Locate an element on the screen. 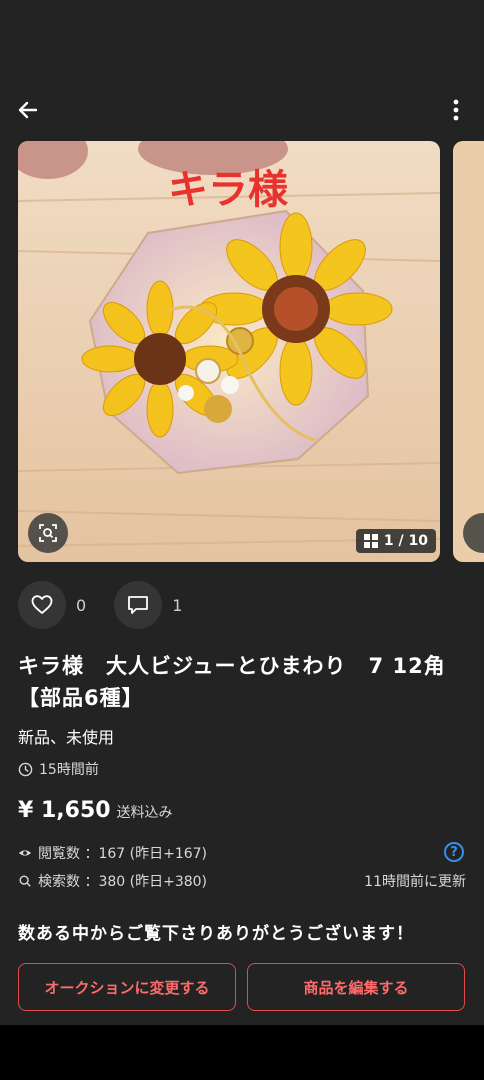 Image resolution: width=484 pixels, height=1080 pixels. top-bar is located at coordinates (242, 110).